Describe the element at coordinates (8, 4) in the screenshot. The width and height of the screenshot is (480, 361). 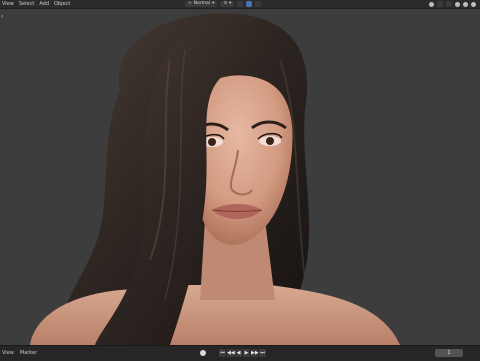
I see `menu-view: View` at that location.